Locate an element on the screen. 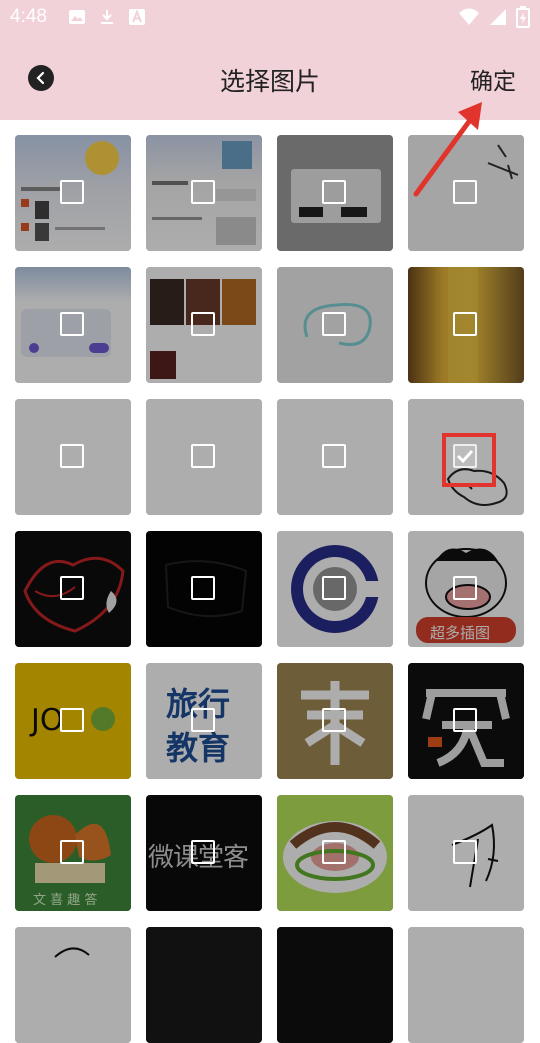 This screenshot has width=540, height=1043. image-tile: 超多插图 is located at coordinates (466, 589).